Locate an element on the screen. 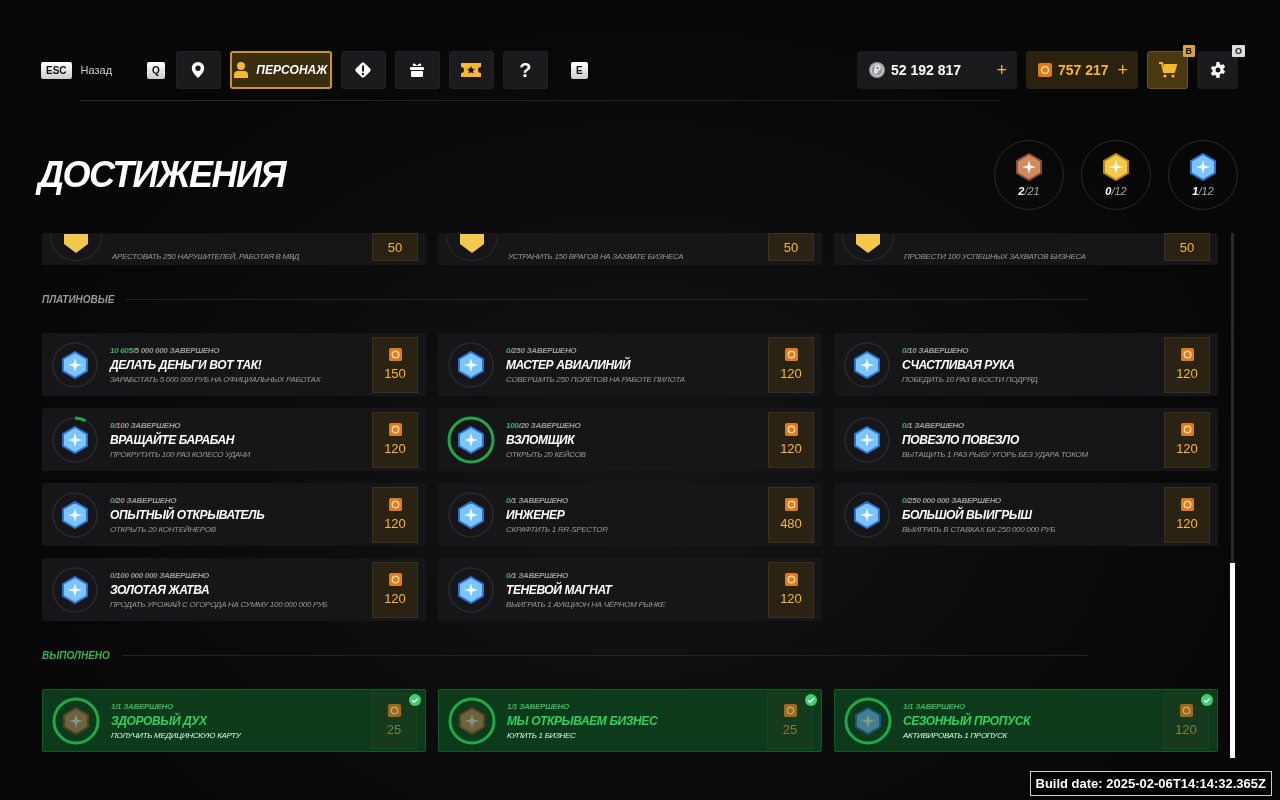 This screenshot has width=1280, height=800. money-balance: 52 192 817 + is located at coordinates (937, 70).